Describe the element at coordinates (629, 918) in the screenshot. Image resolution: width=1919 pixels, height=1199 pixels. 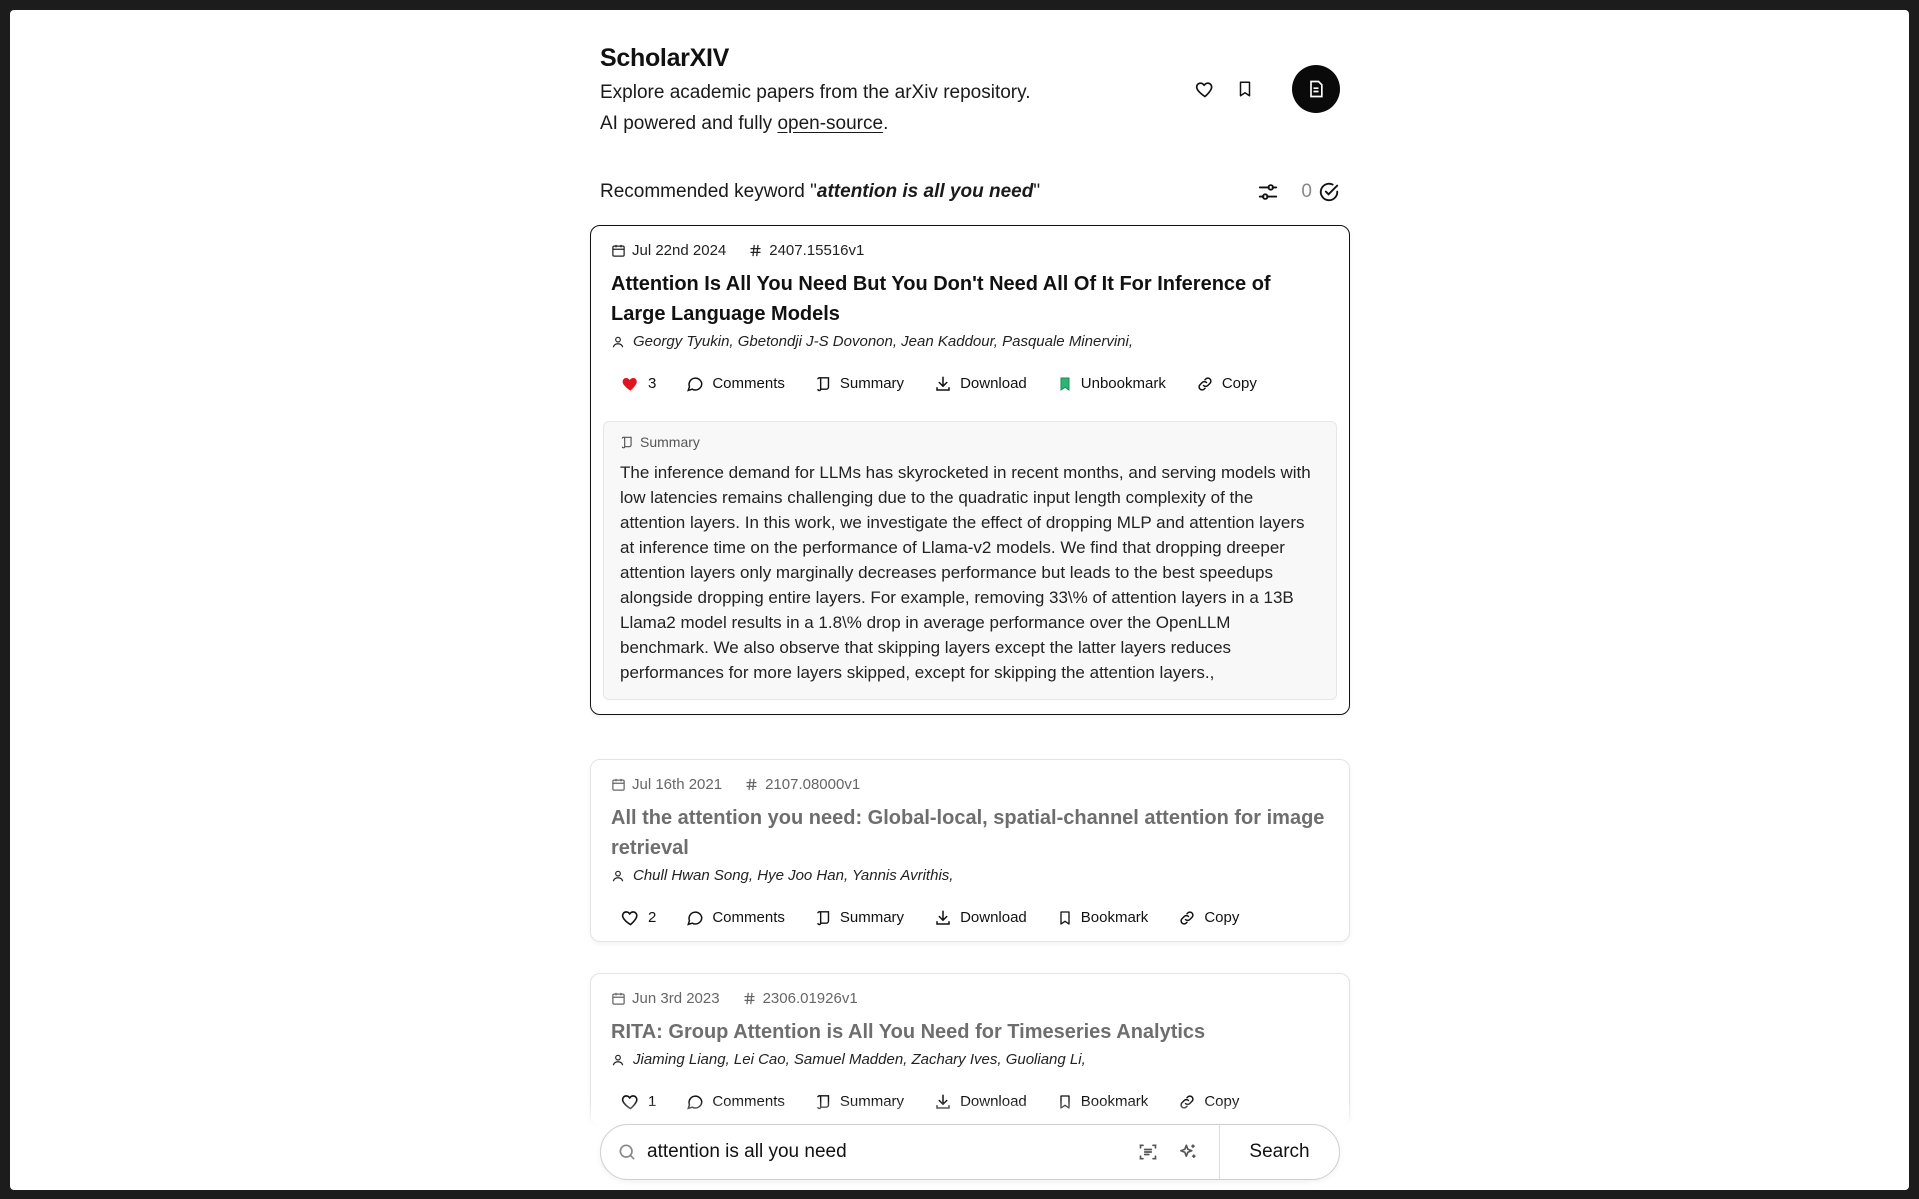
I see `heart-icon` at that location.